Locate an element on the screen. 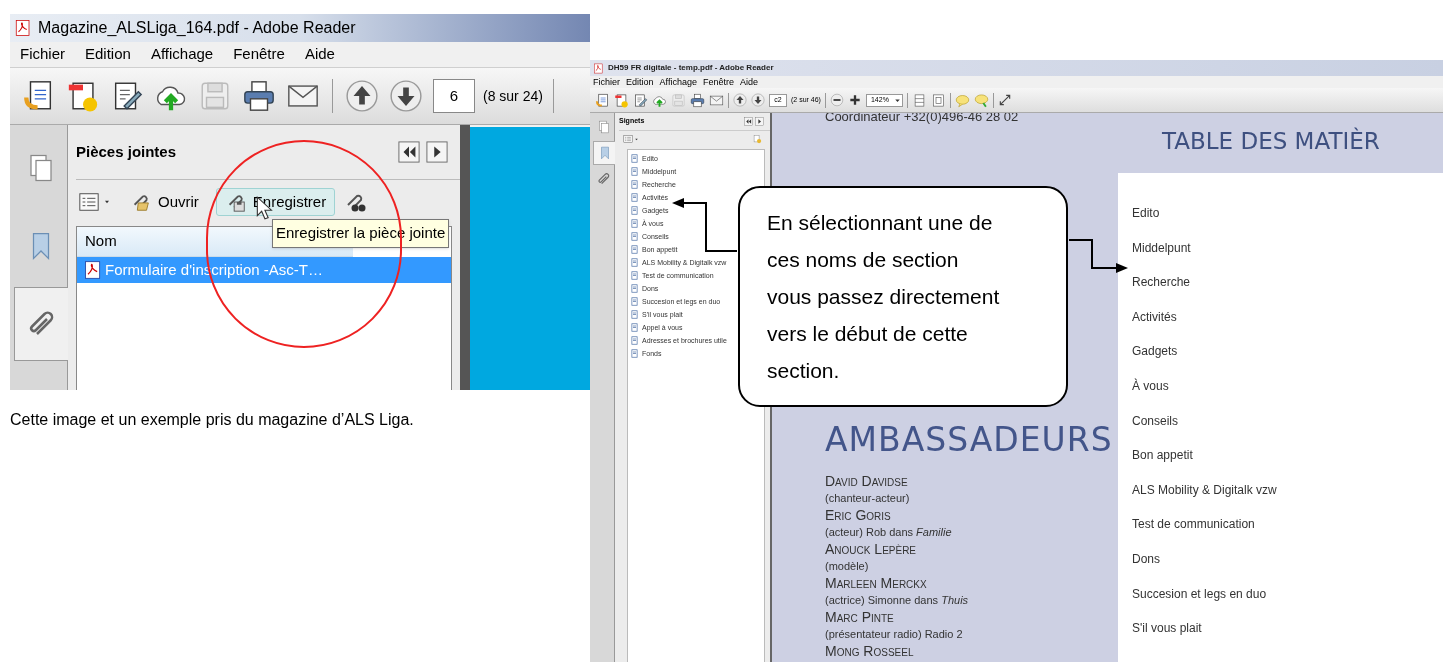  expand-icon is located at coordinates (1004, 100).